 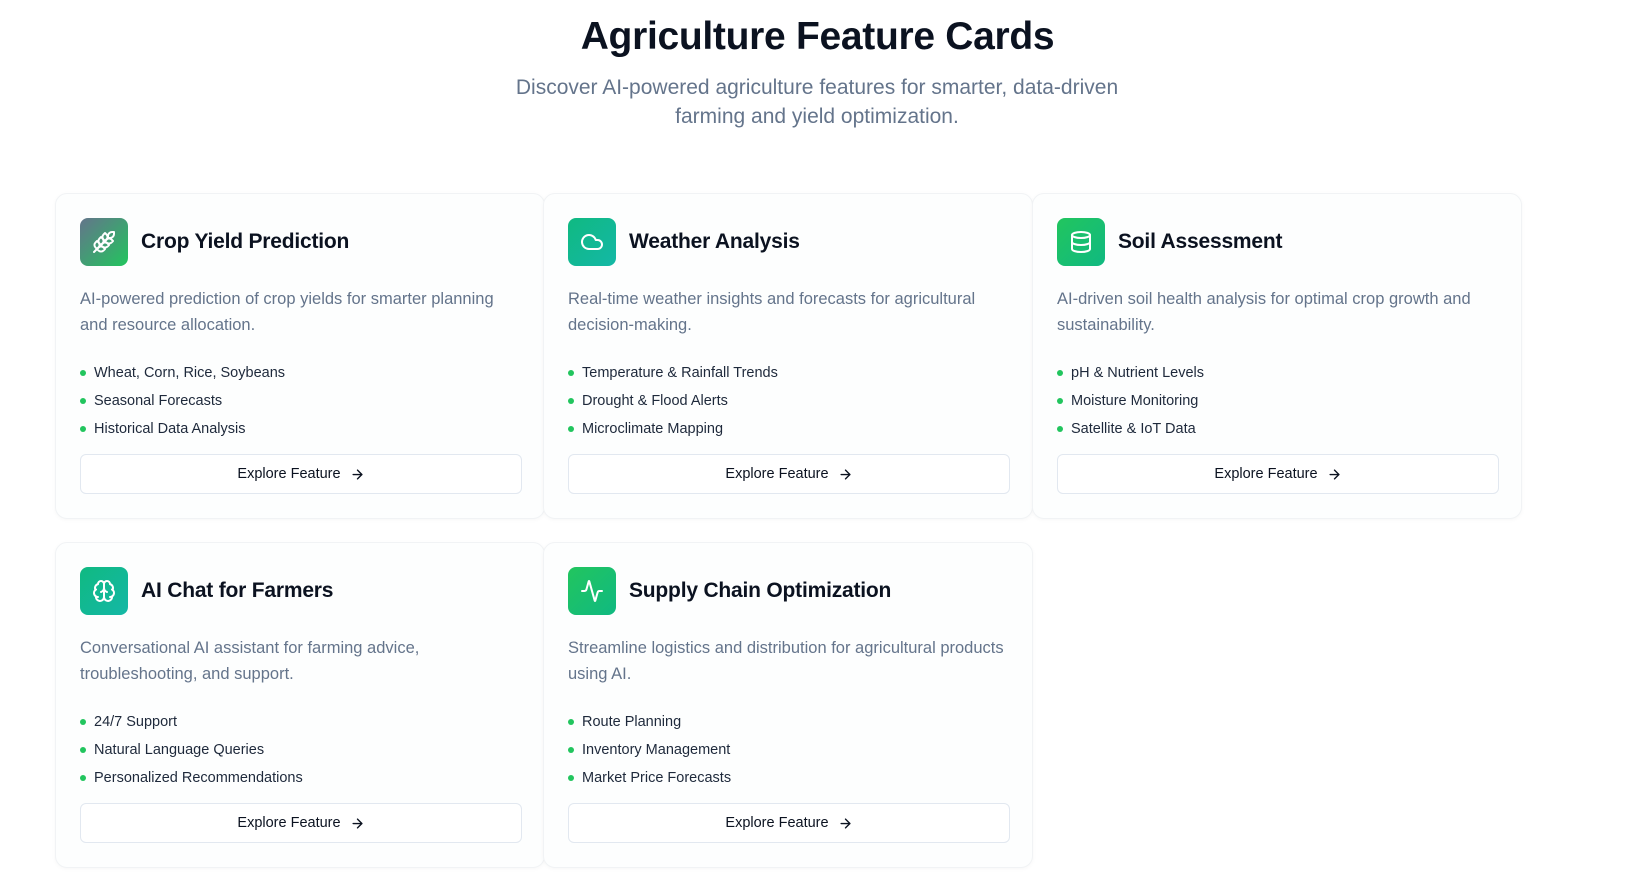 I want to click on card-title: Soil Assessment, so click(x=1200, y=241).